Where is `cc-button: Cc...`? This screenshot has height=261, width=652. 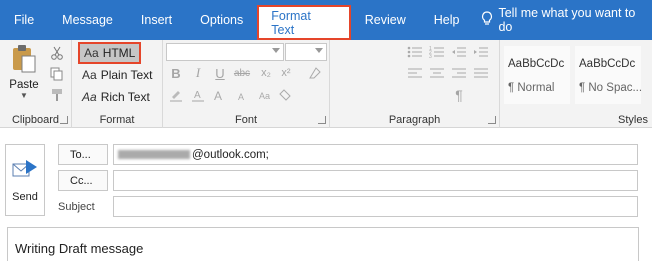
cc-button: Cc... is located at coordinates (83, 180).